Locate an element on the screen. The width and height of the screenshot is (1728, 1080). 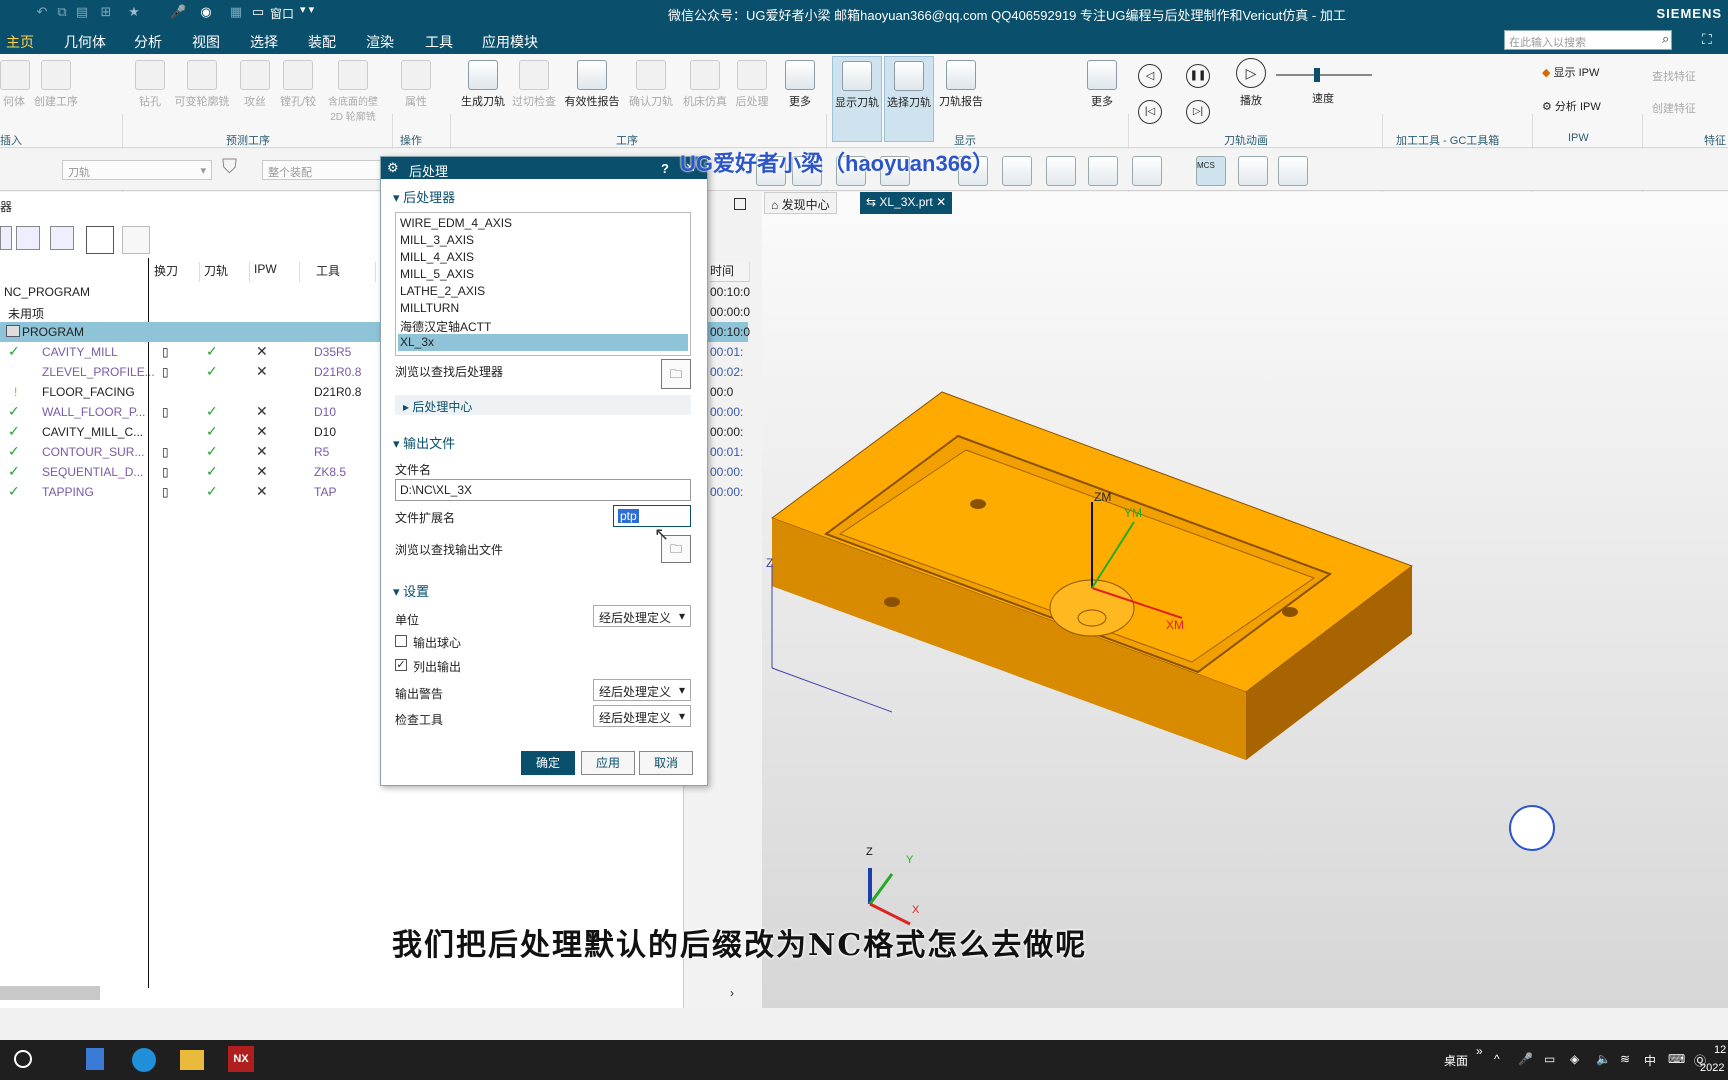
verify-toolpath-button: 确认刀轨 is located at coordinates (651, 84).